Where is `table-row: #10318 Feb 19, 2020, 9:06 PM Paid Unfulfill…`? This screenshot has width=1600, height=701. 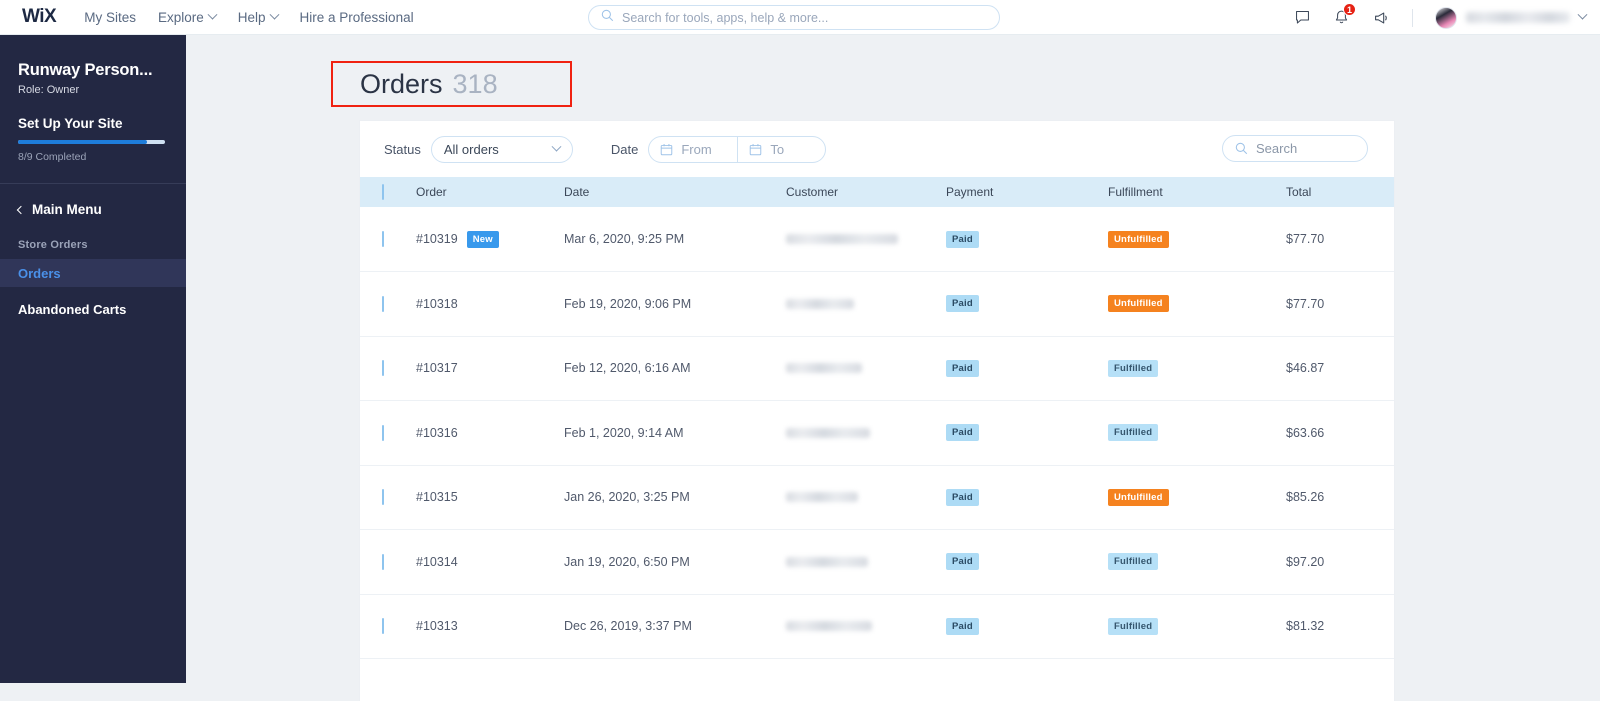
table-row: #10318 Feb 19, 2020, 9:06 PM Paid Unfulfill… is located at coordinates (877, 304).